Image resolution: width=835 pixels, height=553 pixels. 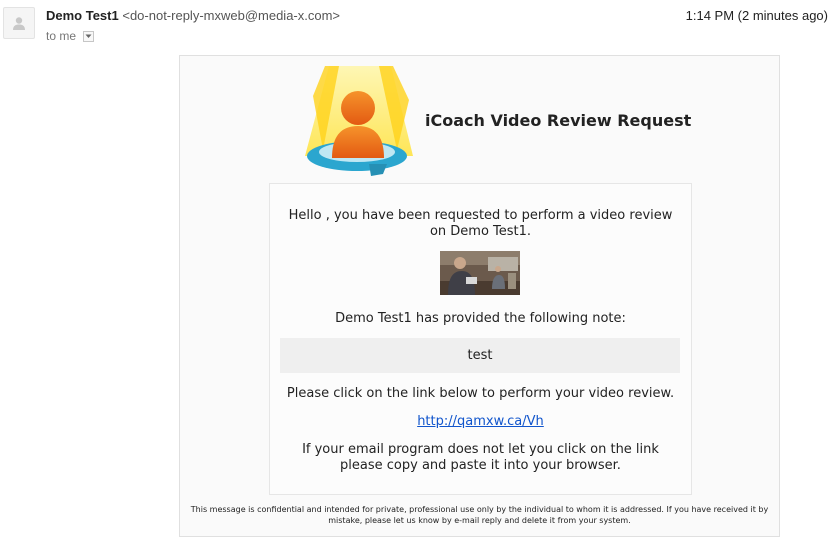 What do you see at coordinates (756, 15) in the screenshot?
I see `message-timestamp: 1:14 PM (2 minutes ago)` at bounding box center [756, 15].